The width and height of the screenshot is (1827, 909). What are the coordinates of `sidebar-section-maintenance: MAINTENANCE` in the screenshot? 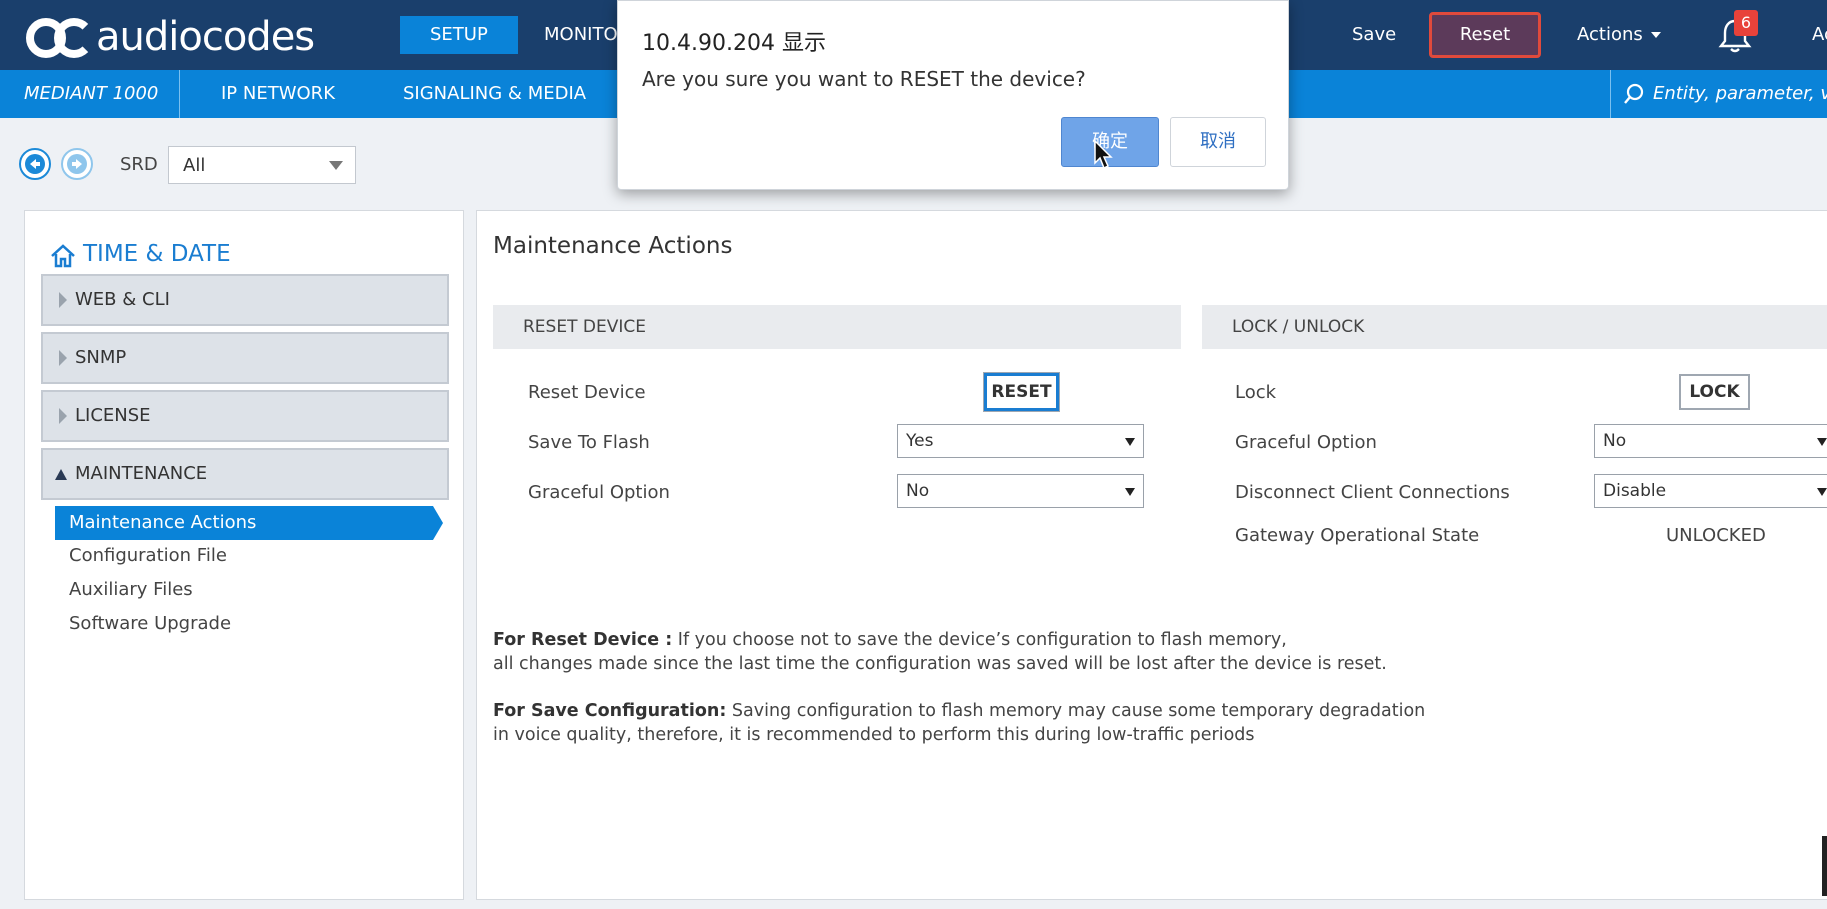 It's located at (245, 474).